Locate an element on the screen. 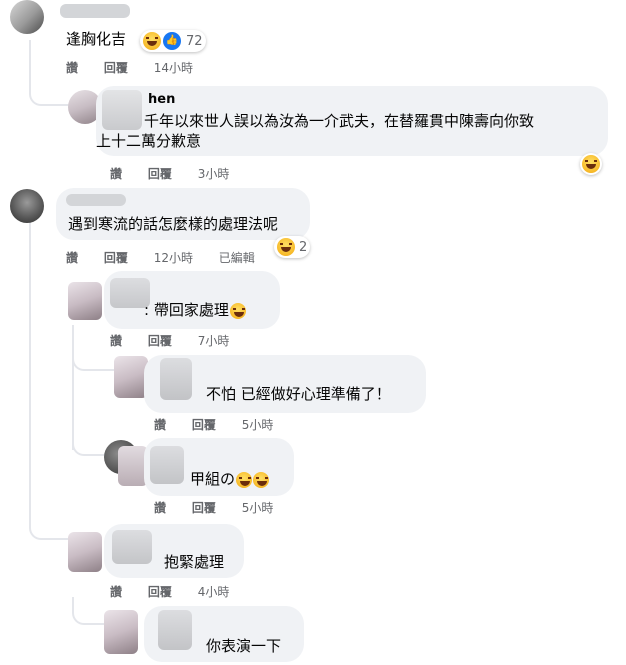 The height and width of the screenshot is (665, 626). comment-text: 甲組の is located at coordinates (230, 479).